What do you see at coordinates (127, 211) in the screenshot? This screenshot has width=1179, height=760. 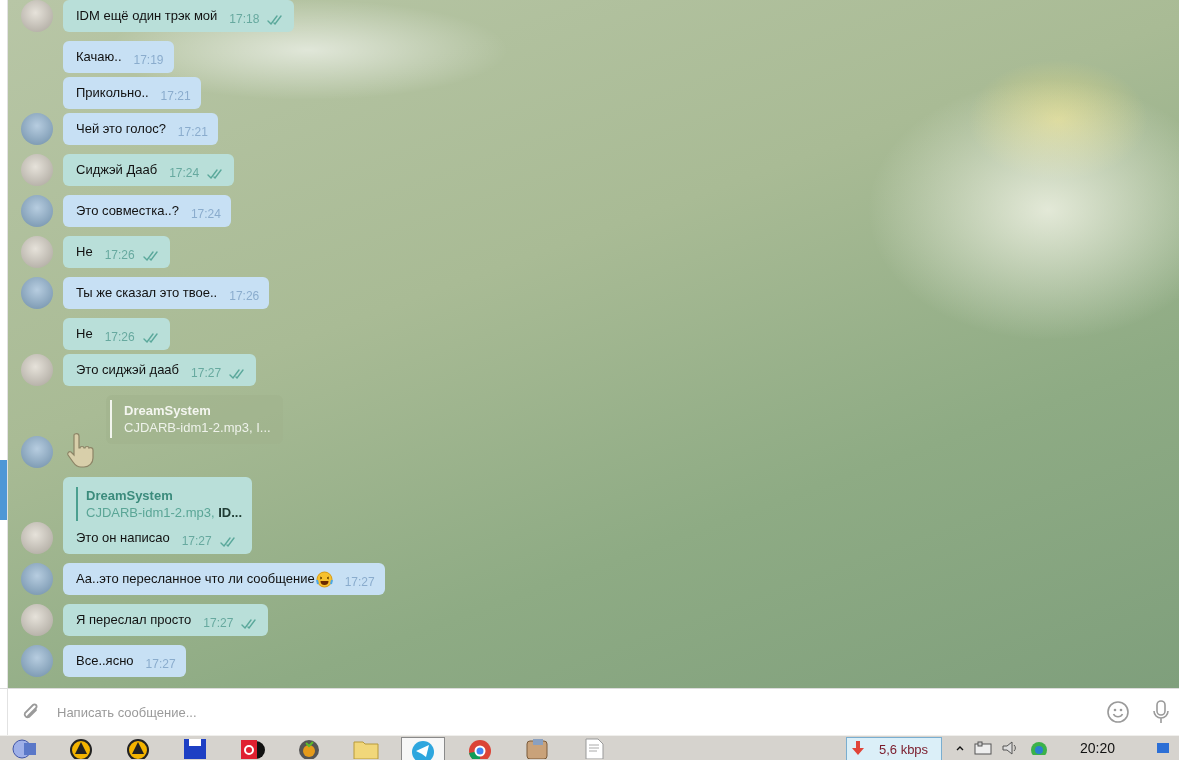 I see `message-text: Это совместка..?` at bounding box center [127, 211].